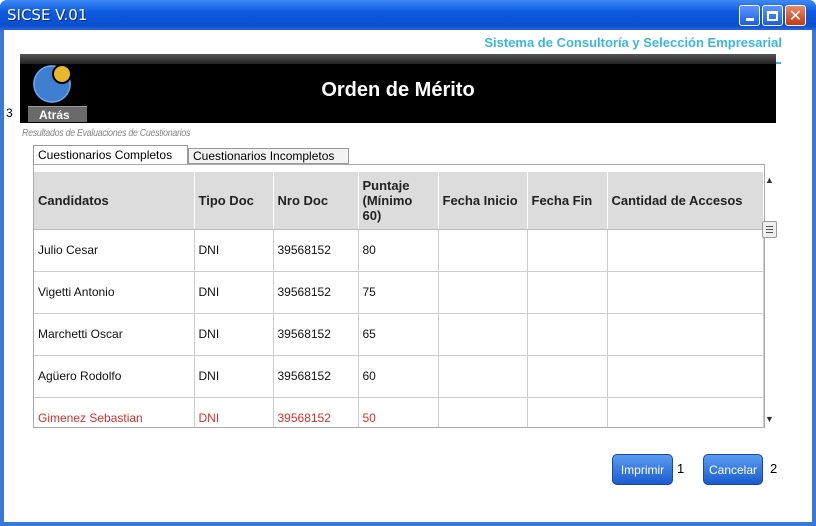 This screenshot has height=526, width=816. What do you see at coordinates (483, 201) in the screenshot?
I see `column-header-fecha-inicio: Fecha Inicio` at bounding box center [483, 201].